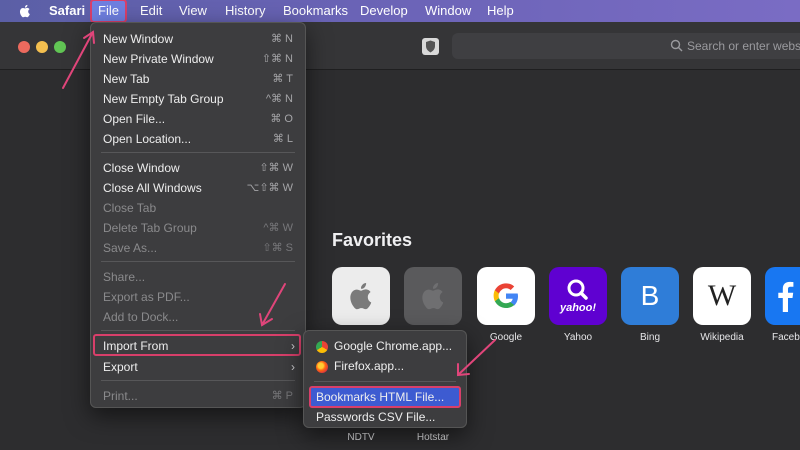 This screenshot has width=800, height=450. What do you see at coordinates (67, 11) in the screenshot?
I see `menu-safari: Safari` at bounding box center [67, 11].